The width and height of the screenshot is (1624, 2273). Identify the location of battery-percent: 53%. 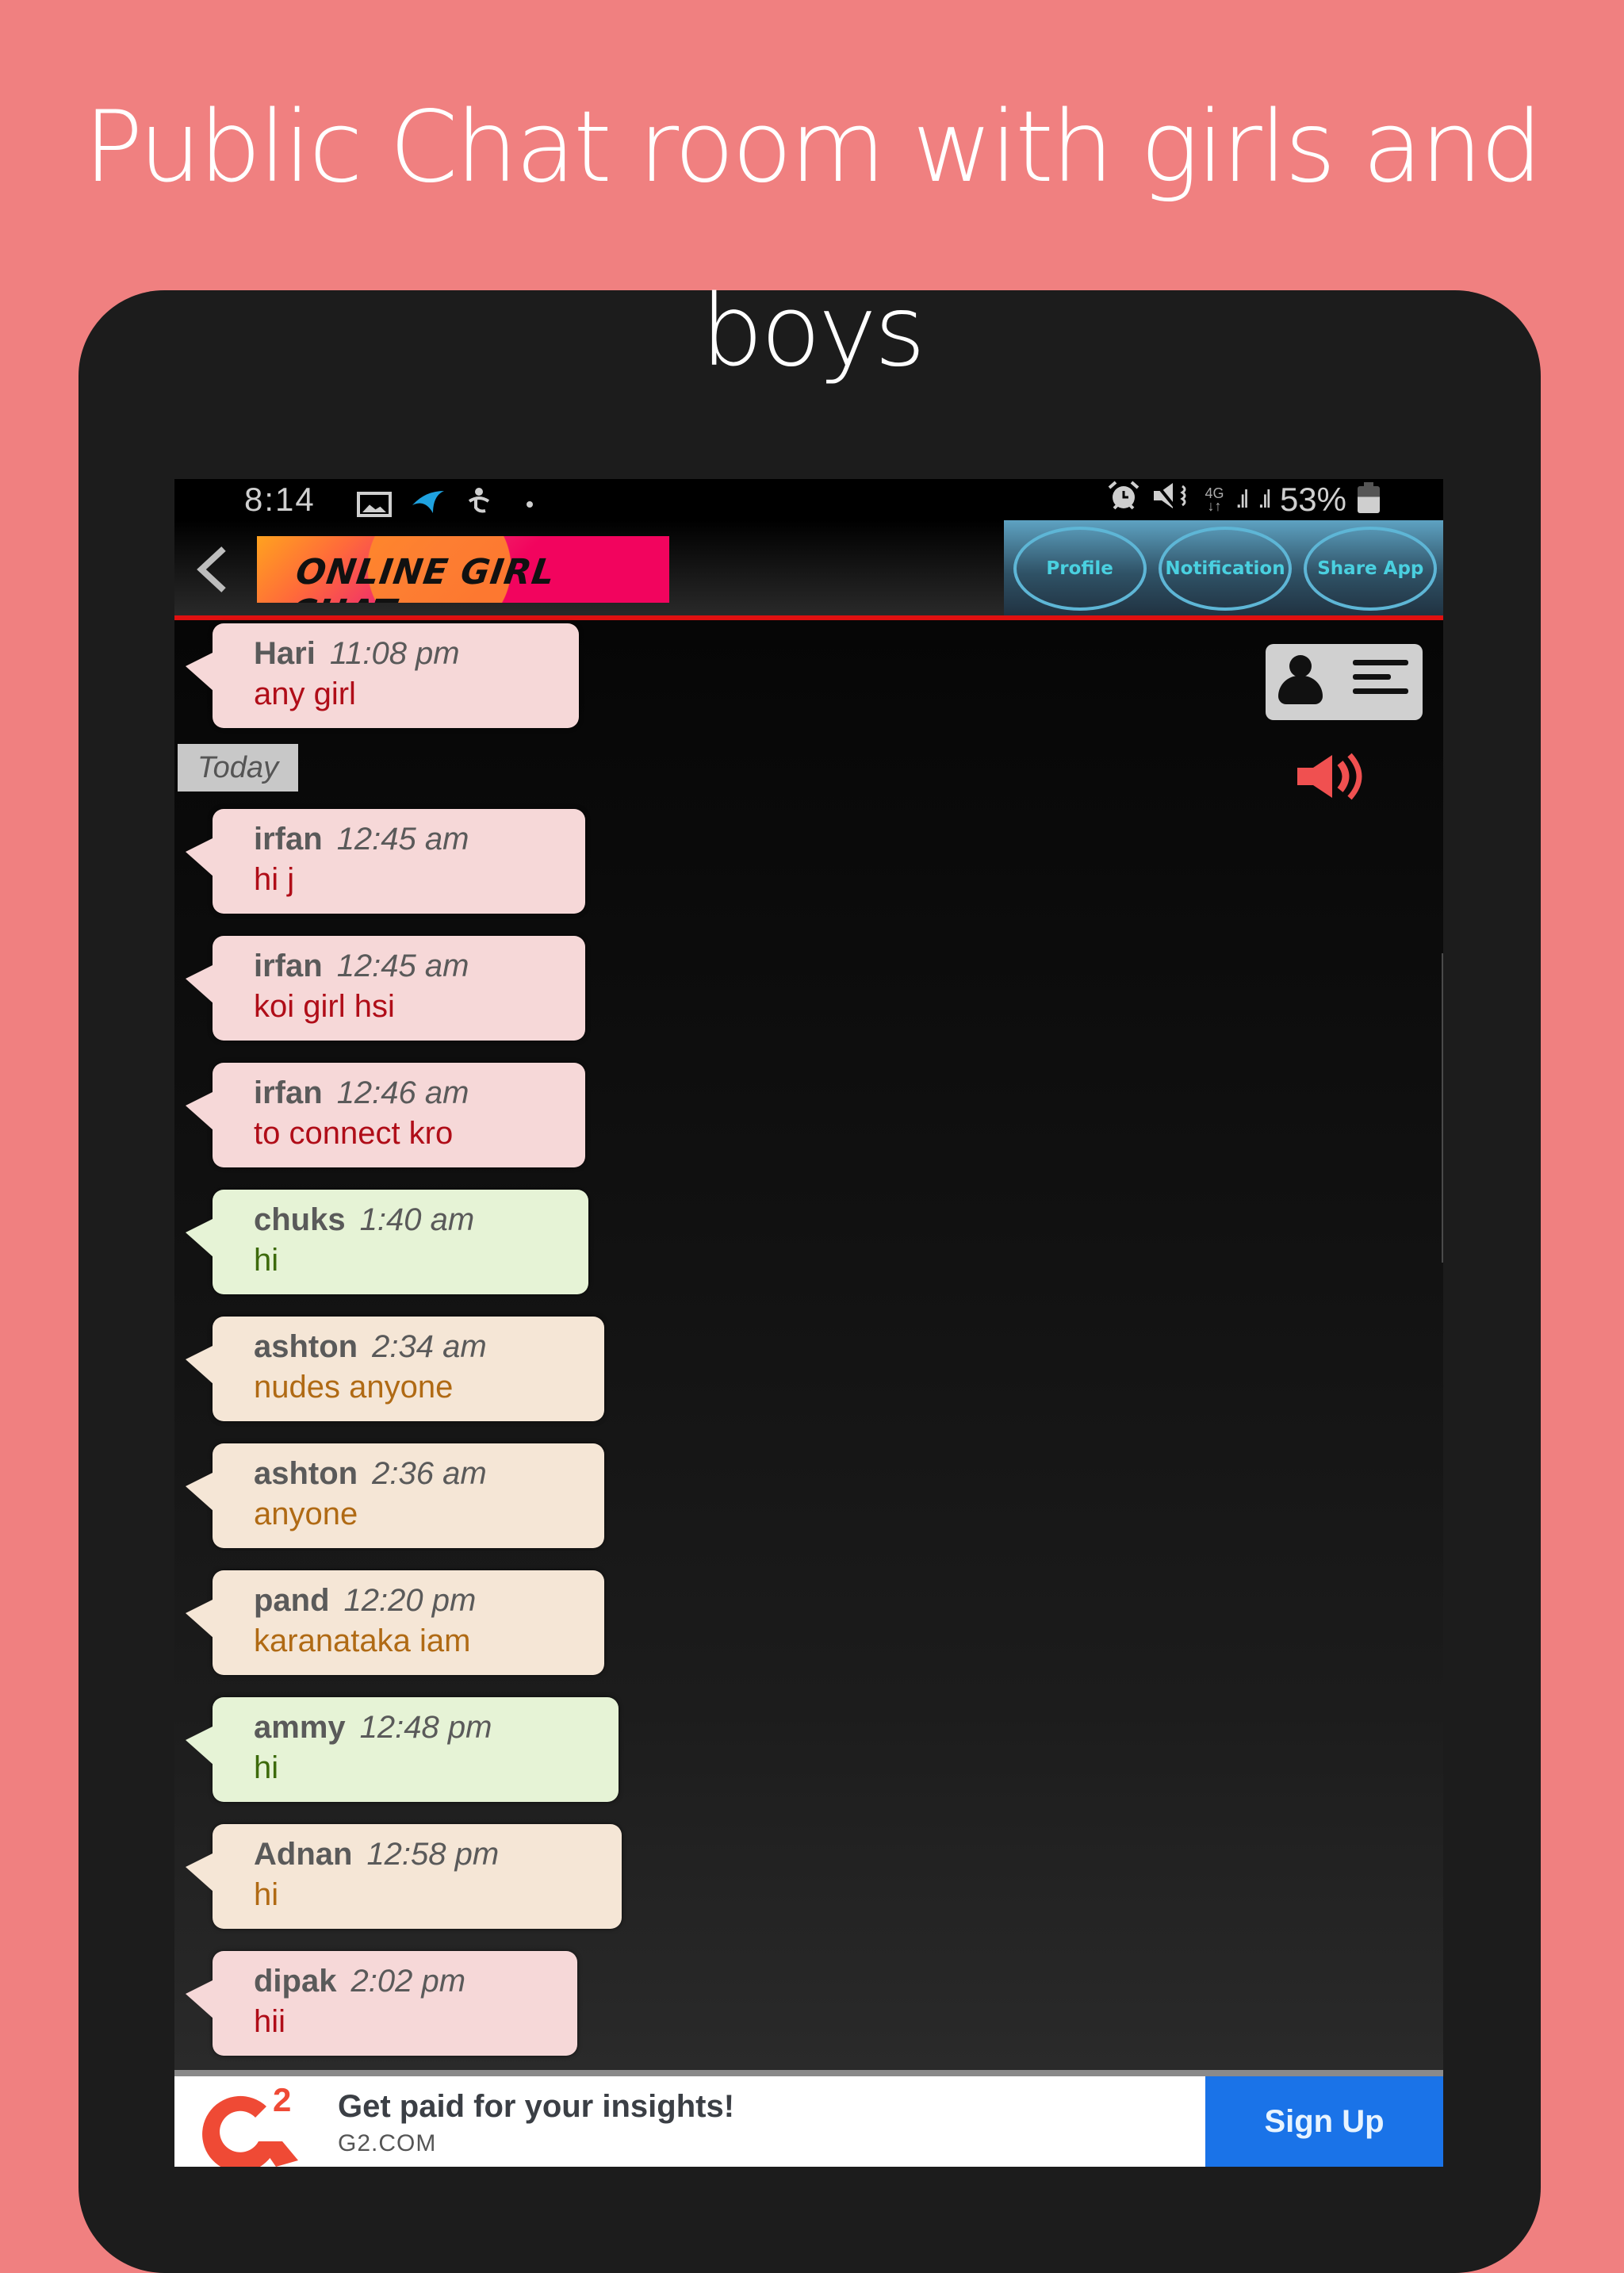
(1312, 499).